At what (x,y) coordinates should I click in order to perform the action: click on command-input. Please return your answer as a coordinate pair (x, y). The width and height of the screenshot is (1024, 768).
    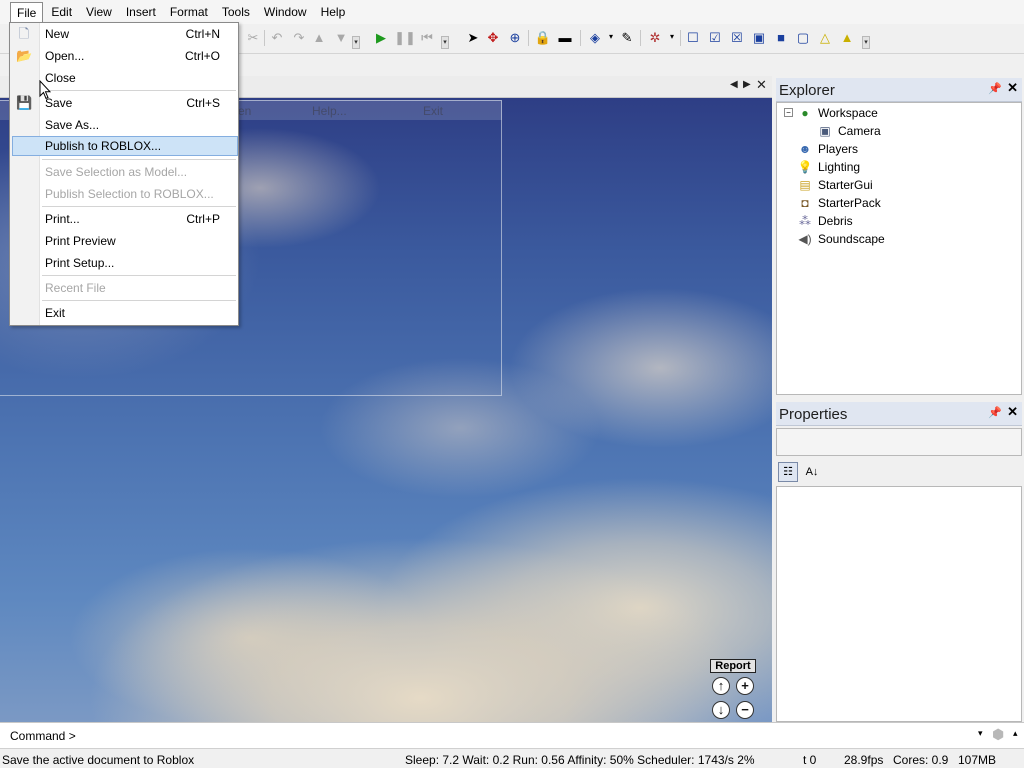
    Looking at the image, I should click on (527, 736).